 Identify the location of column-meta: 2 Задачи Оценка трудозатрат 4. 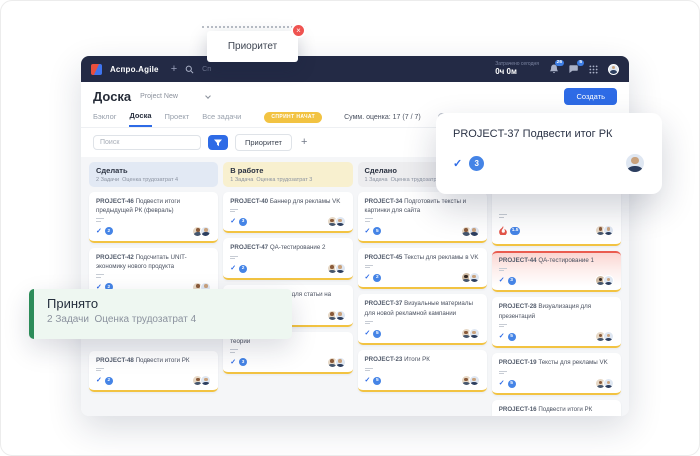
(137, 179).